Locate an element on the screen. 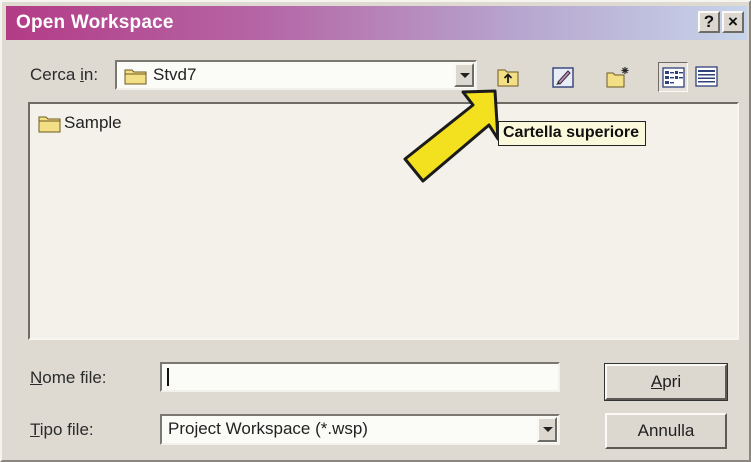 This screenshot has width=751, height=462. close-icon: × is located at coordinates (733, 21).